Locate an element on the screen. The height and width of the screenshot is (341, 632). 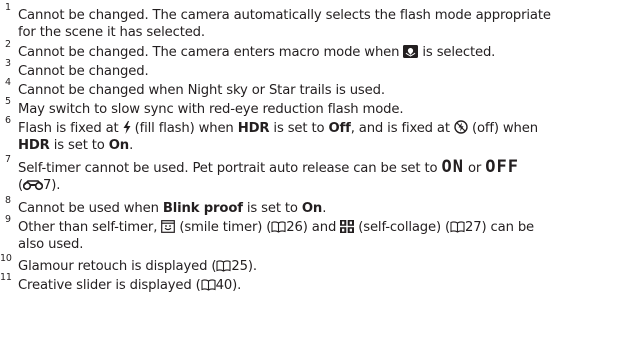
note-number: 11 is located at coordinates (6, 277).